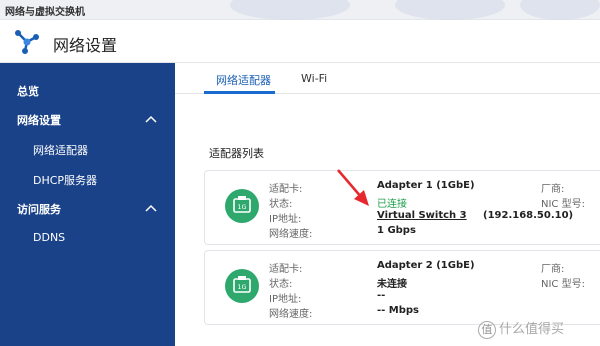 The width and height of the screenshot is (600, 346). Describe the element at coordinates (314, 78) in the screenshot. I see `tab-wifi: Wi-Fi` at that location.